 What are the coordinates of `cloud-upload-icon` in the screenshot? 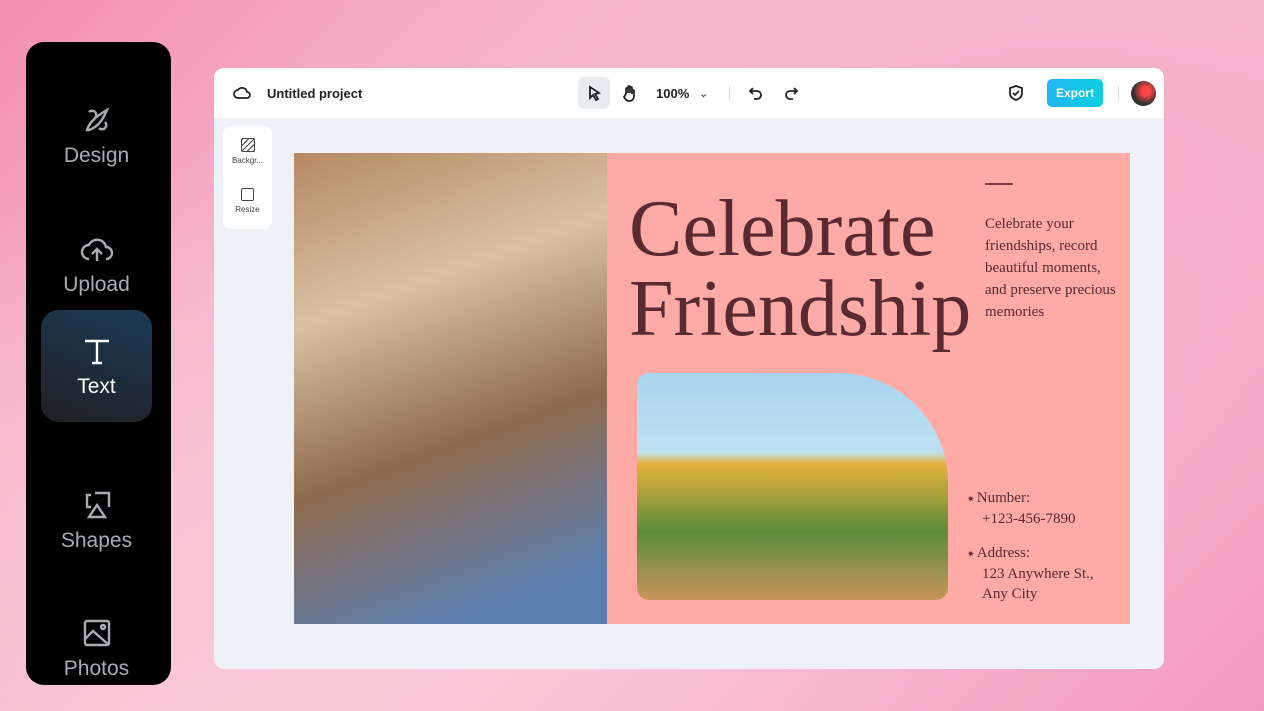 It's located at (96, 249).